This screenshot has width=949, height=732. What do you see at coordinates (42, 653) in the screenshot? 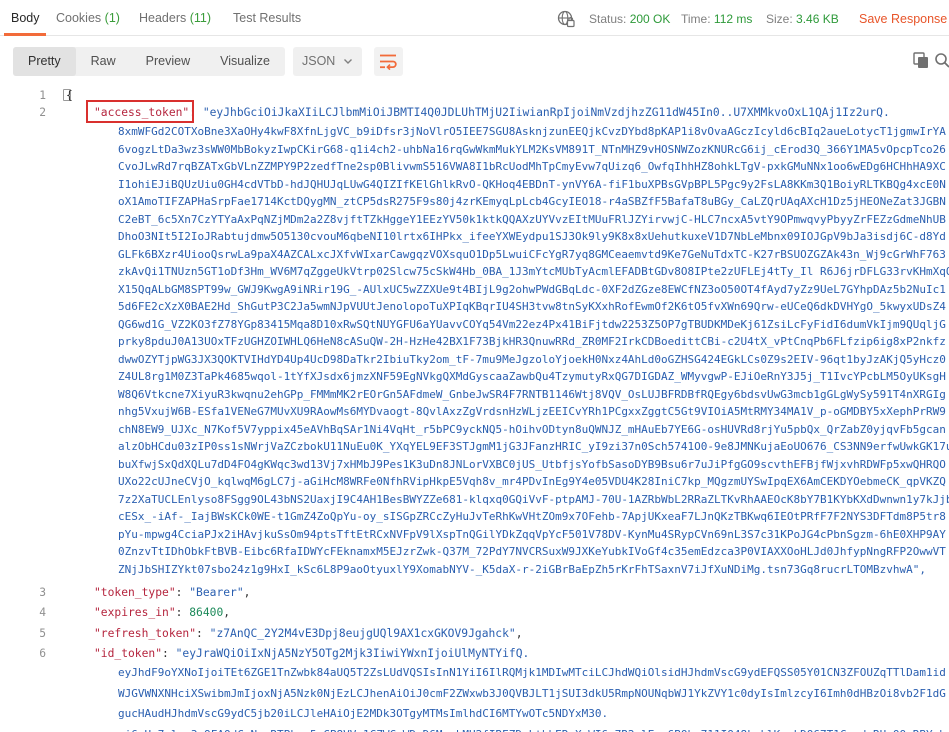
I see `line-number: 6` at bounding box center [42, 653].